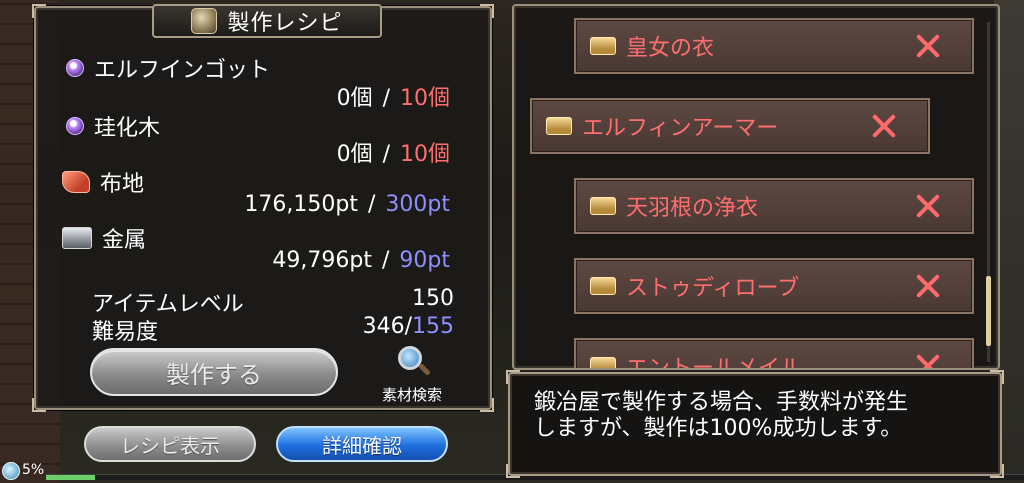 Image resolution: width=1024 pixels, height=483 pixels. Describe the element at coordinates (424, 260) in the screenshot. I see `material-need: 90pt` at that location.